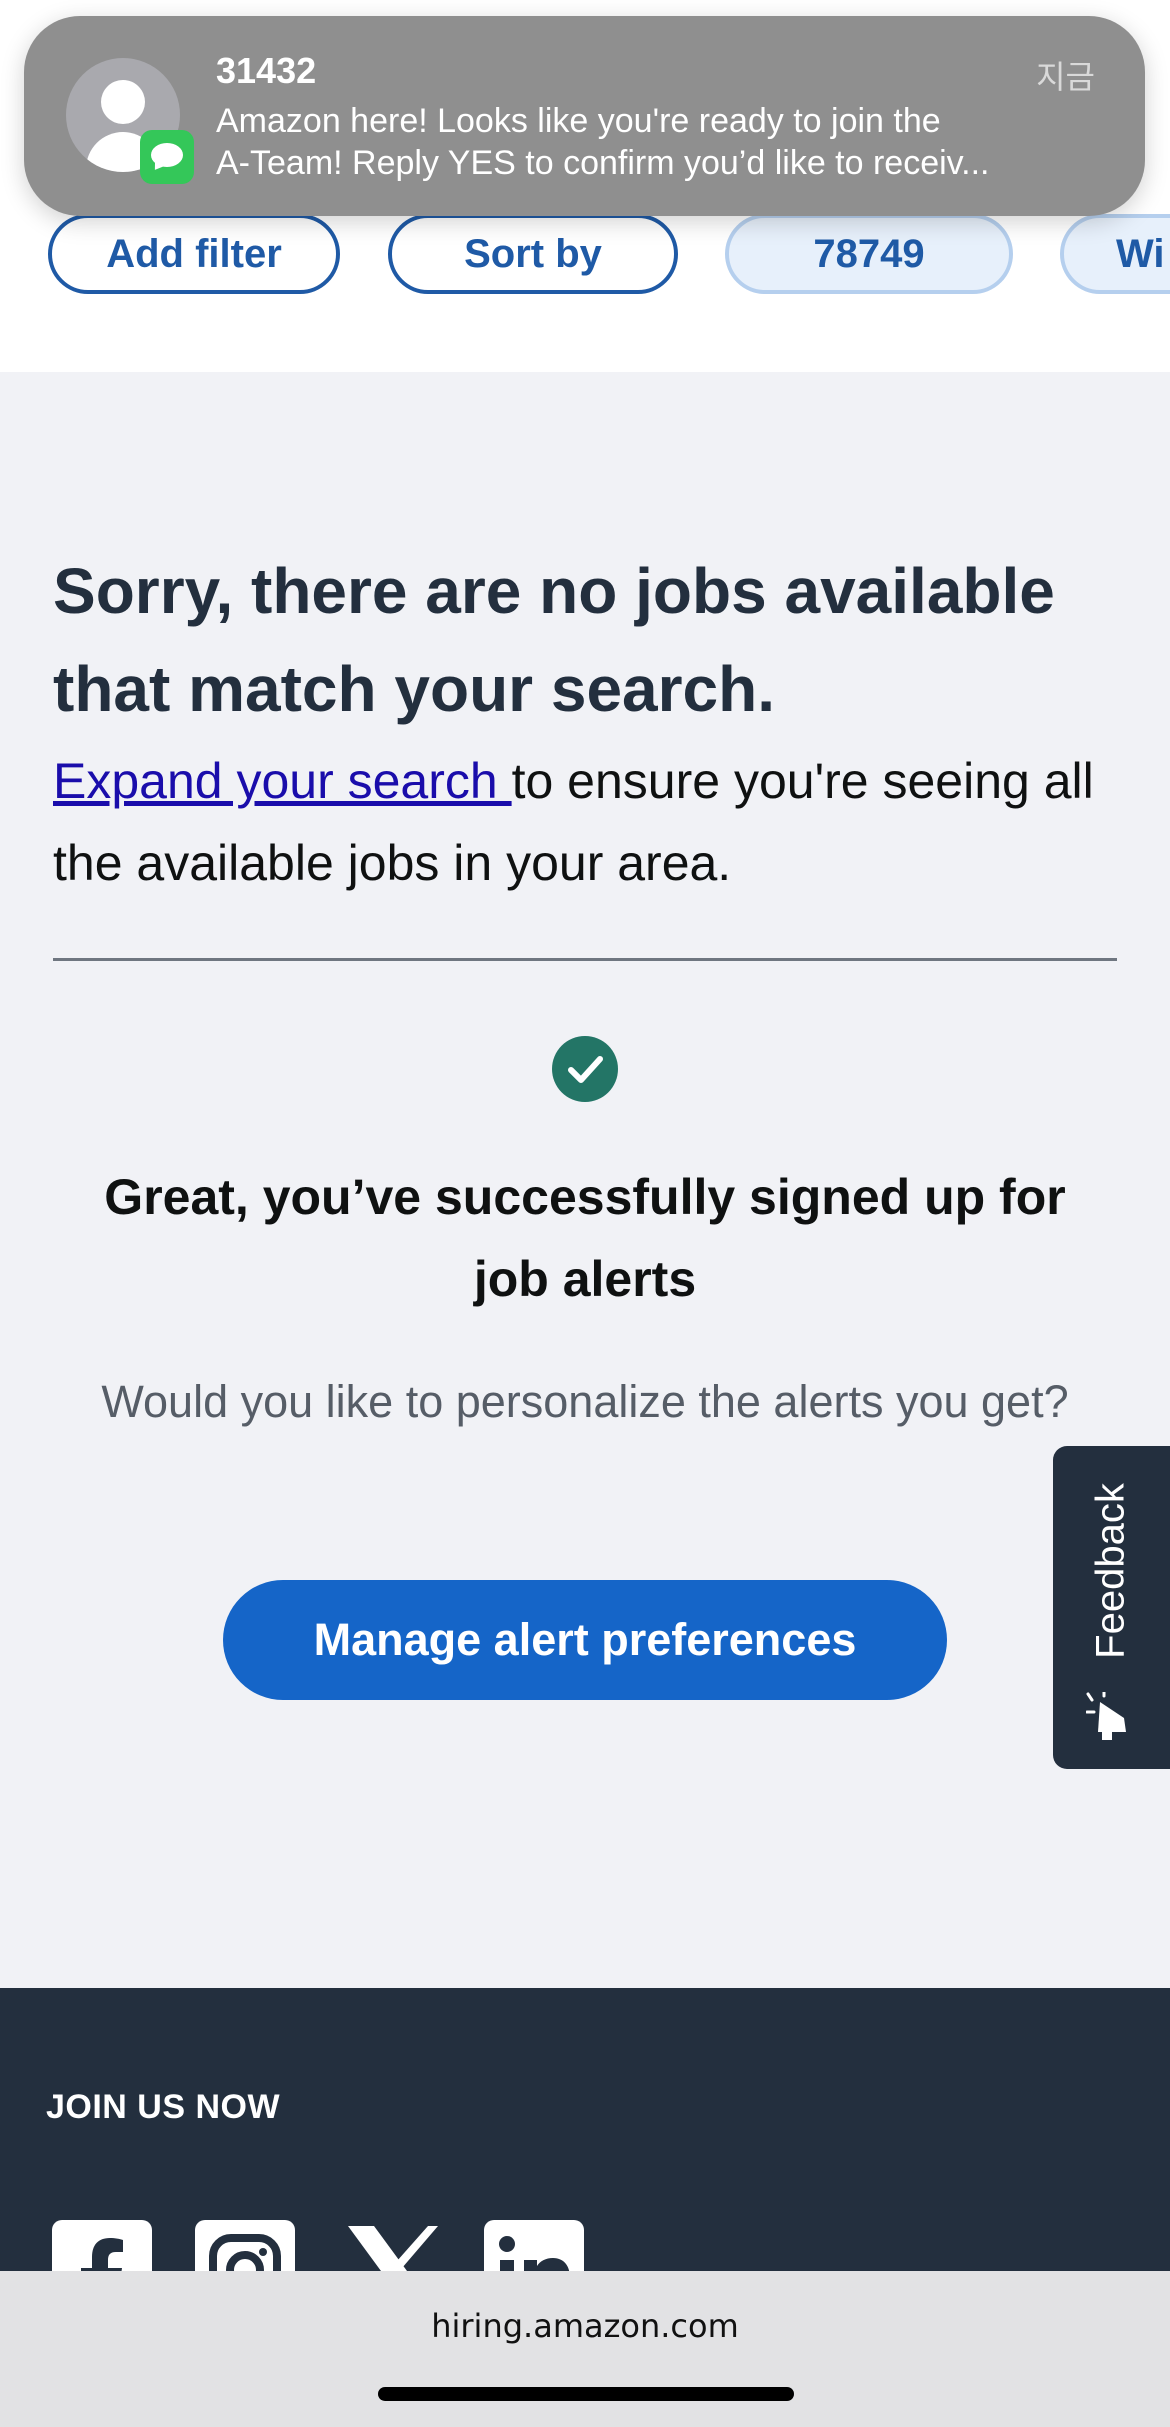 The width and height of the screenshot is (1170, 2427). I want to click on home-indicator, so click(586, 2394).